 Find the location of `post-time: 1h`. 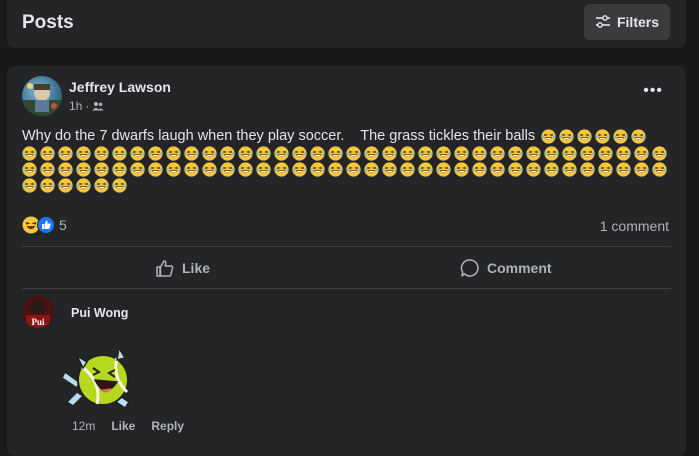

post-time: 1h is located at coordinates (75, 106).